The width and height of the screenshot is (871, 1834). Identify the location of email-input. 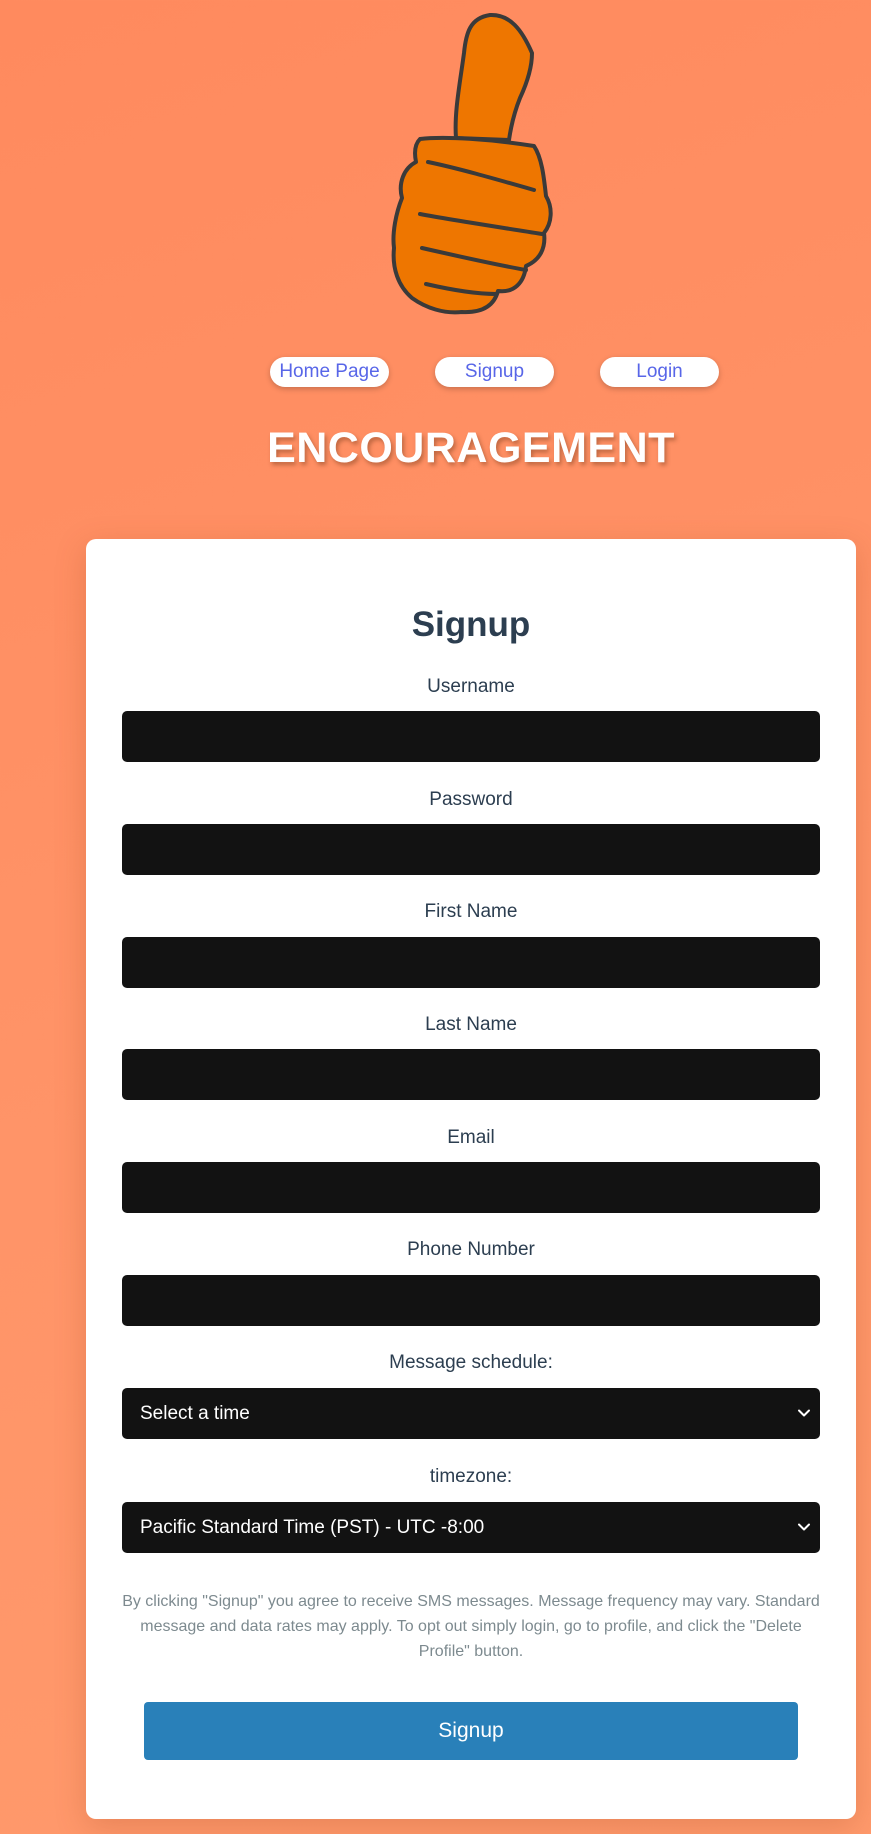
(471, 1187).